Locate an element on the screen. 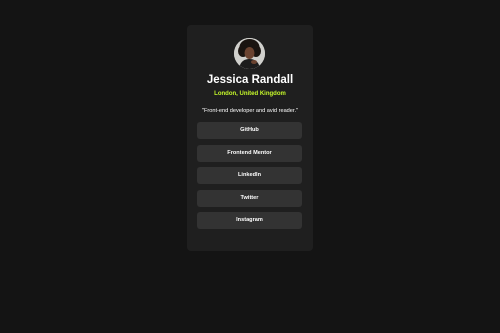 The image size is (500, 333). linkedin-link-button: LinkedIn is located at coordinates (249, 176).